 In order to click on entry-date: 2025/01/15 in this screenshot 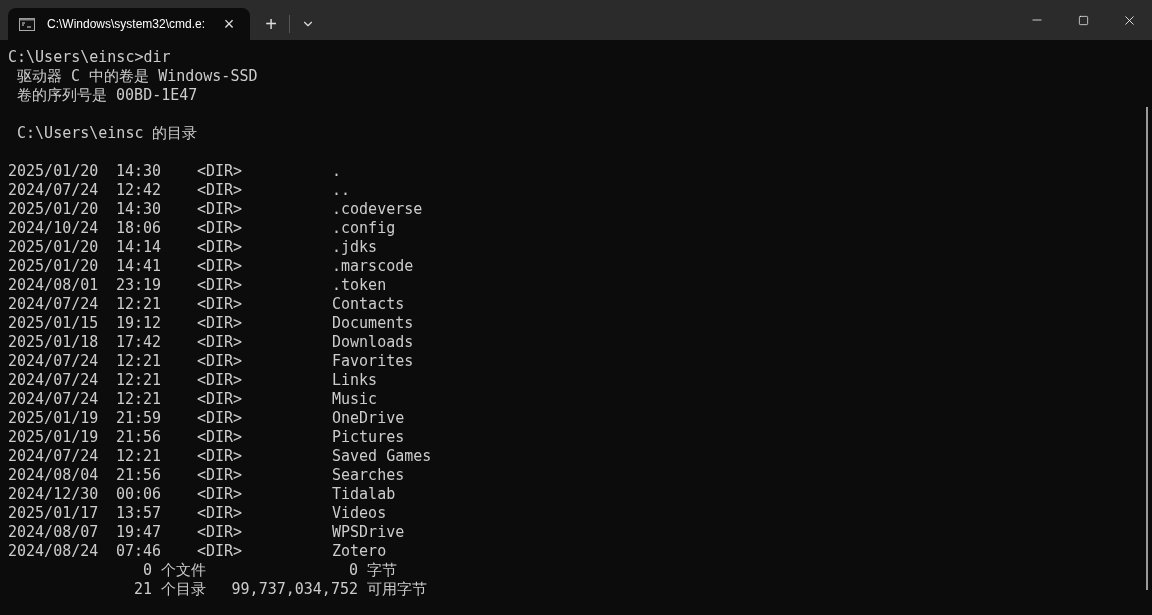, I will do `click(54, 323)`.